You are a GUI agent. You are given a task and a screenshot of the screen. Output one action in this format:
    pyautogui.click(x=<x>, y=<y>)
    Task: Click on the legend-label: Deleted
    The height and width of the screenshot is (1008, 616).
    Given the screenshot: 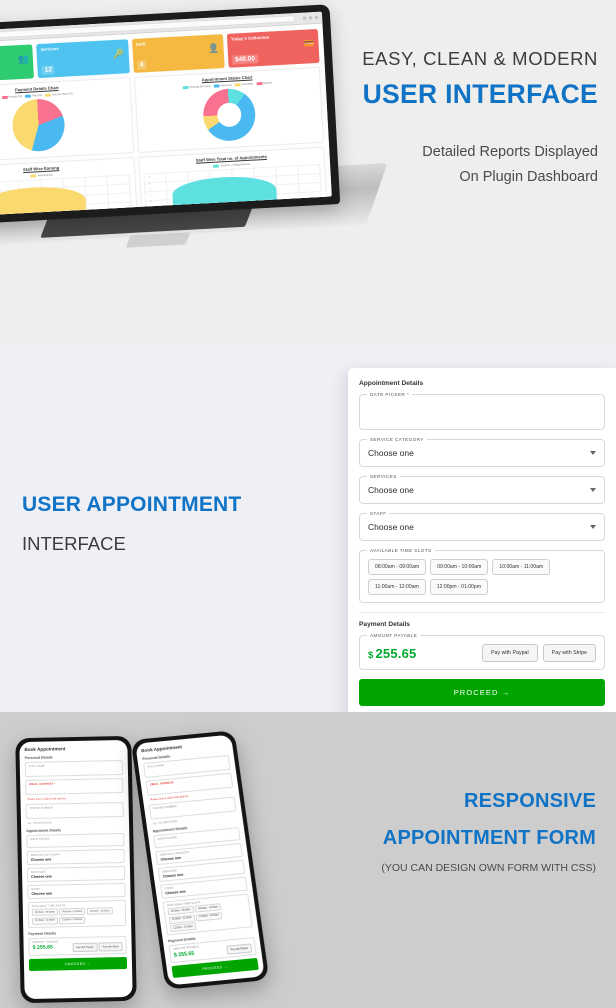 What is the action you would take?
    pyautogui.click(x=268, y=82)
    